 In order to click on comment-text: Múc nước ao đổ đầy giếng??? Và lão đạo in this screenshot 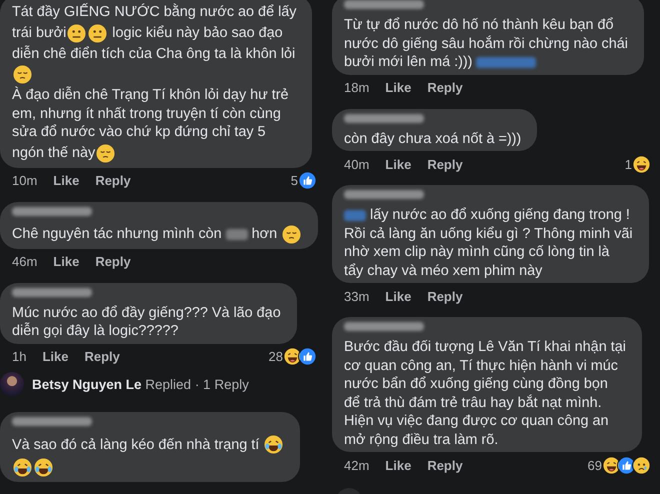, I will do `click(146, 312)`.